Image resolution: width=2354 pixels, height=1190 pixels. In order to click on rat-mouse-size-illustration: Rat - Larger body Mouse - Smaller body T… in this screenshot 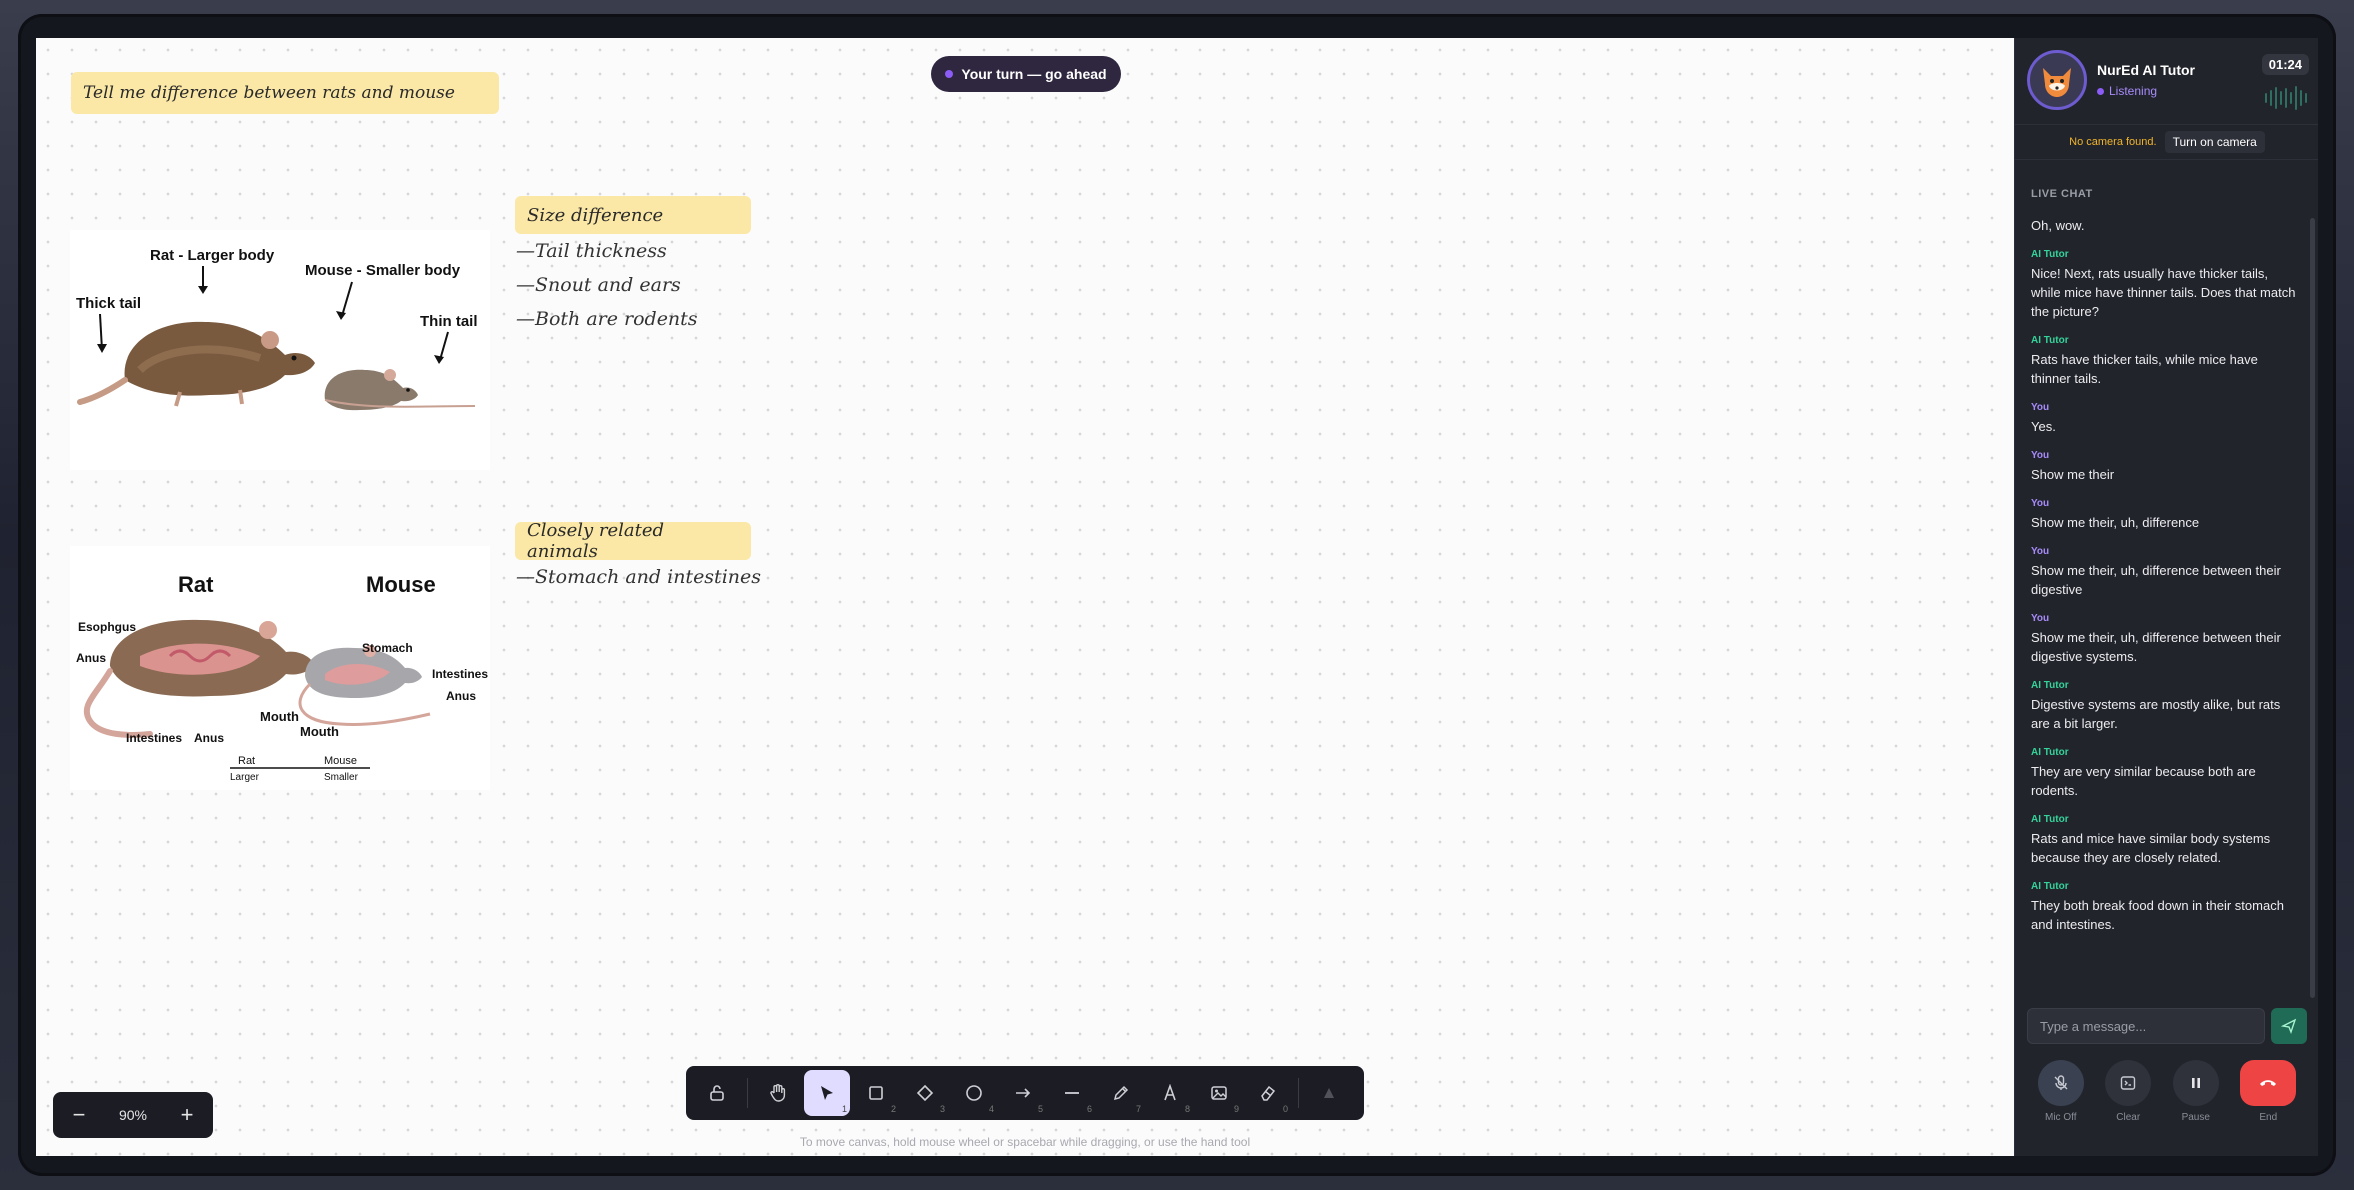, I will do `click(277, 329)`.